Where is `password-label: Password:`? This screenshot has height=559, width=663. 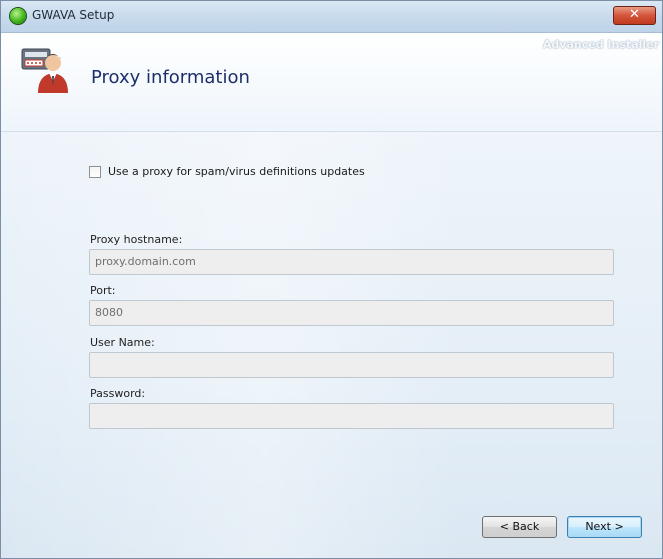
password-label: Password: is located at coordinates (118, 393).